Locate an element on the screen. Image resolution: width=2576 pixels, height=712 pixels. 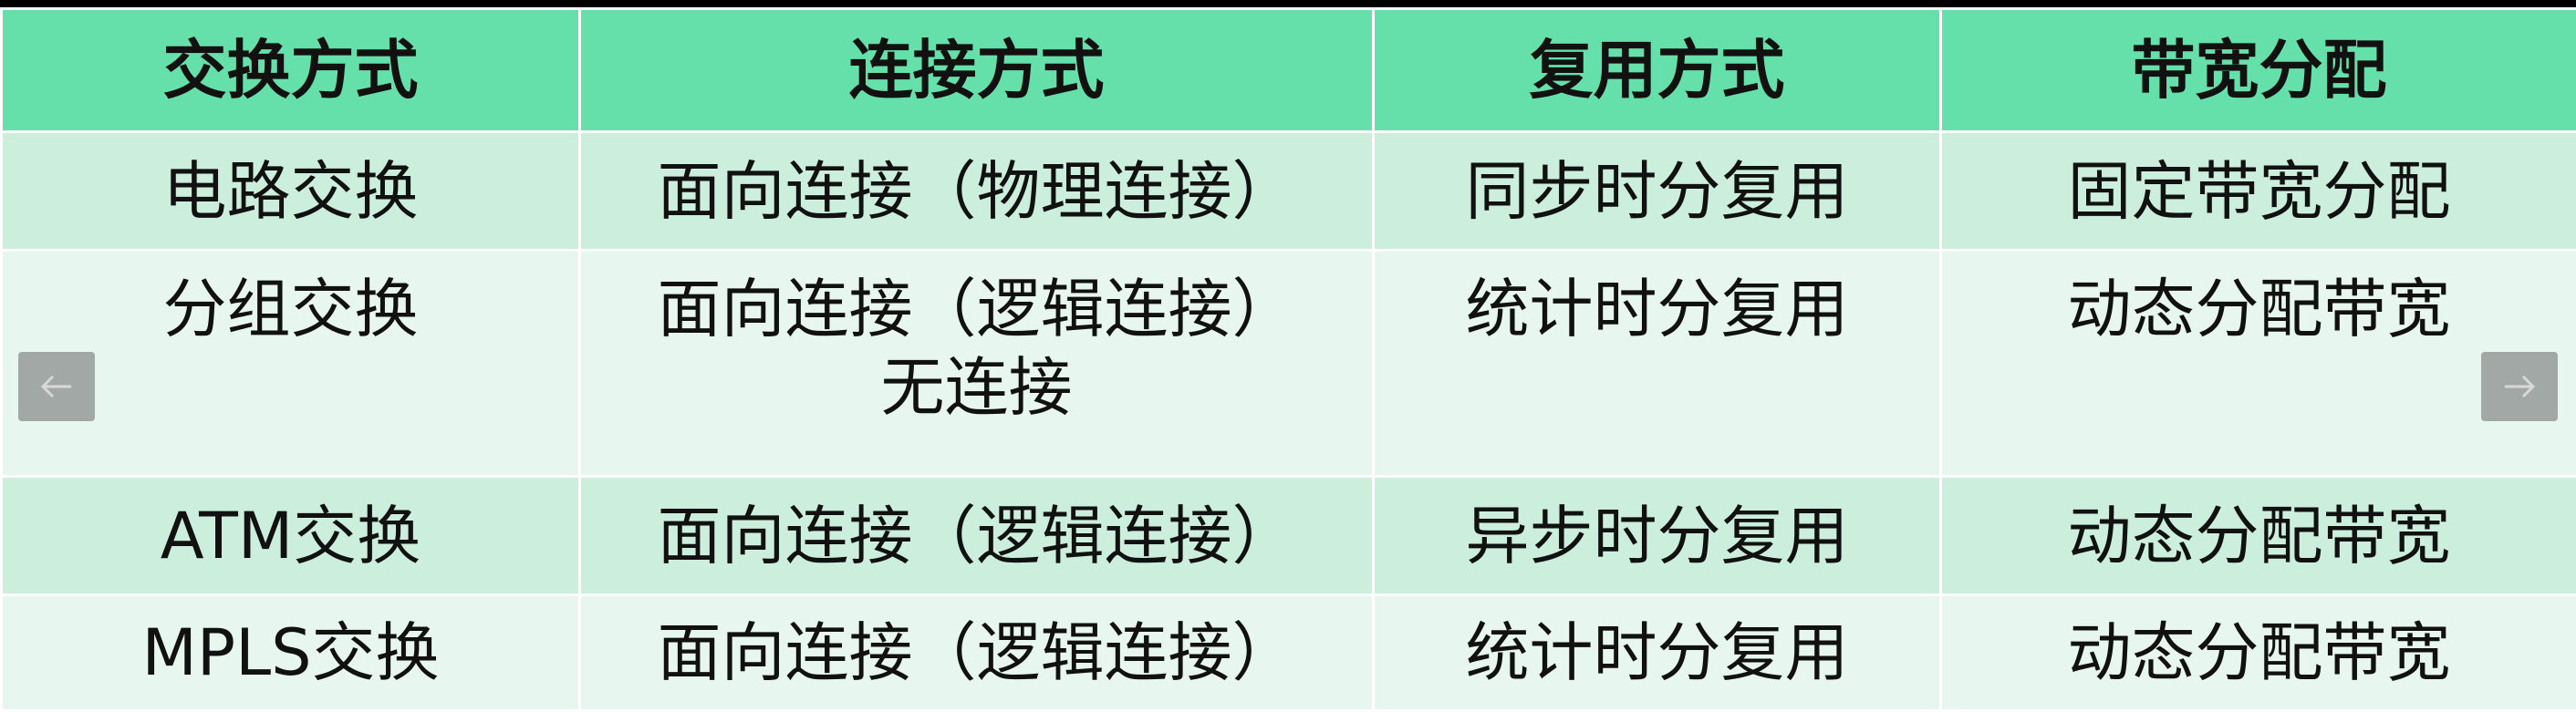
cell-connection: 面向连接（逻辑连接） 无连接 is located at coordinates (977, 364).